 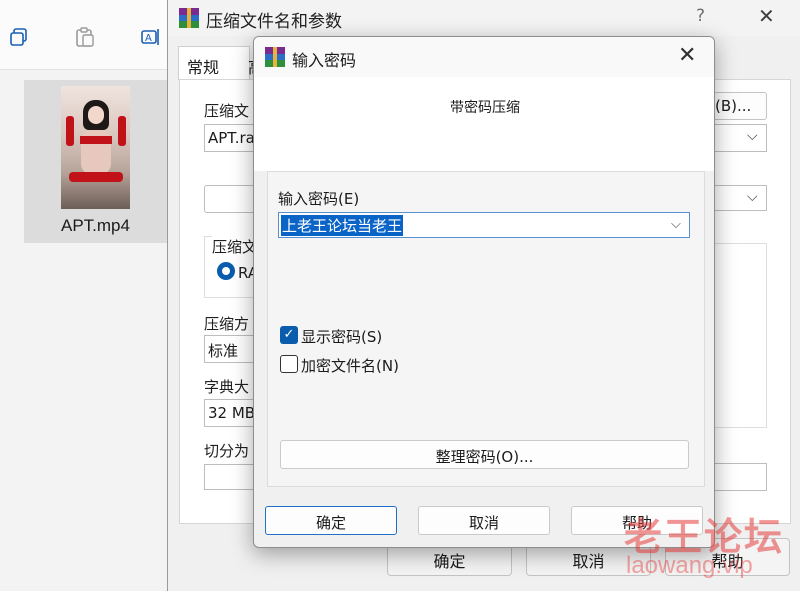 I want to click on paste-icon, so click(x=85, y=37).